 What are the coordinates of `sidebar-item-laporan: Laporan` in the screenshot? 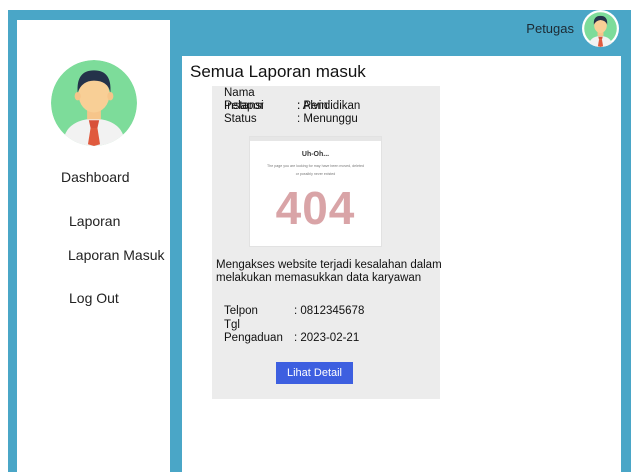 It's located at (94, 221).